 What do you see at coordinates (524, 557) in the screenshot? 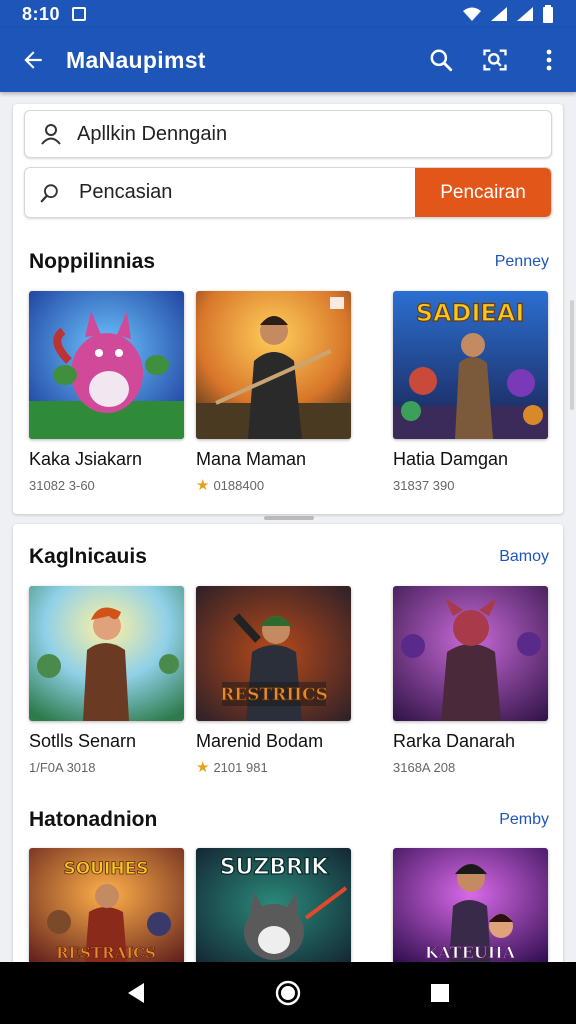
I see `section-more-link: Bamoy` at bounding box center [524, 557].